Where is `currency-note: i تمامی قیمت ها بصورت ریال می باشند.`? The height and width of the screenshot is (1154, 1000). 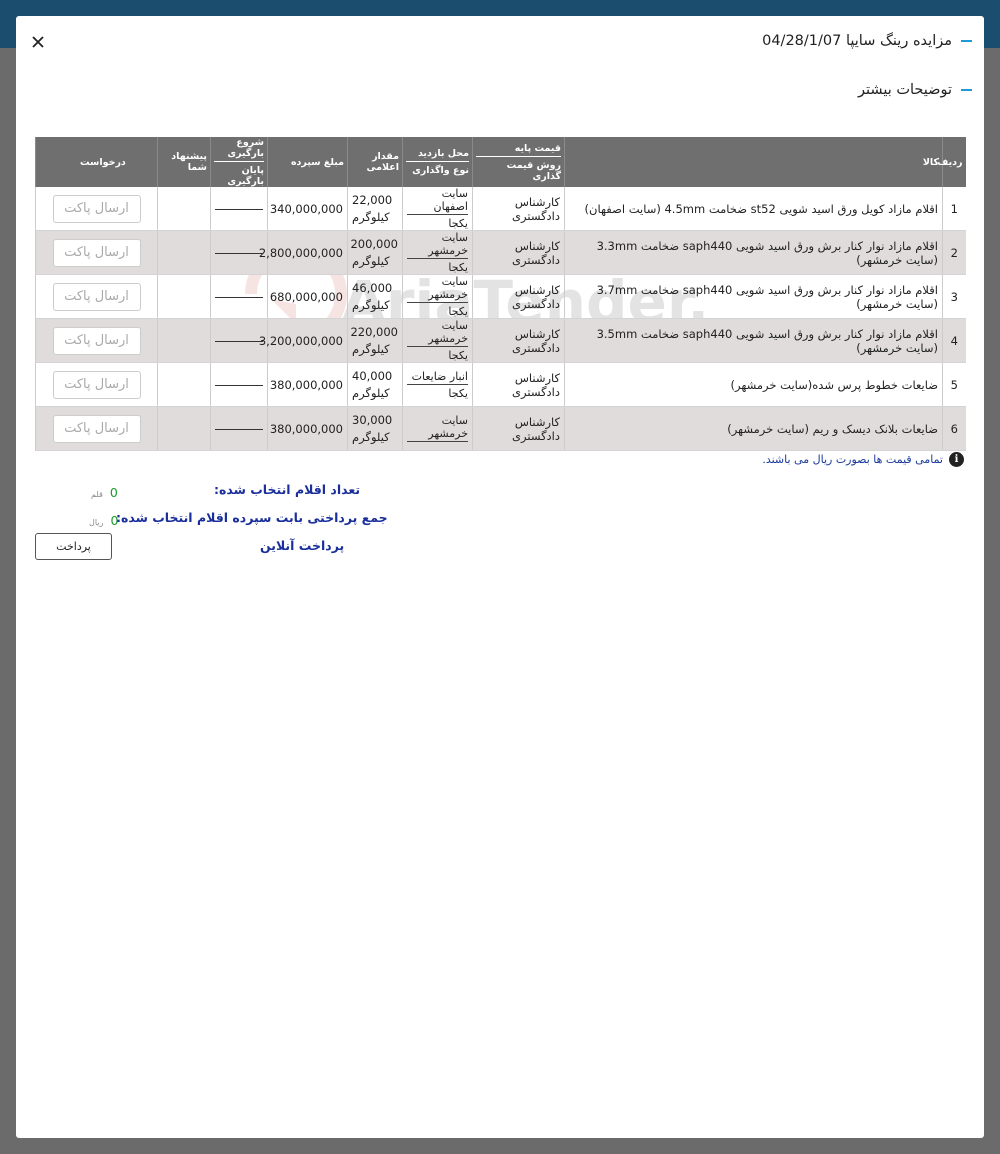
currency-note: i تمامی قیمت ها بصورت ریال می باشند. is located at coordinates (863, 459).